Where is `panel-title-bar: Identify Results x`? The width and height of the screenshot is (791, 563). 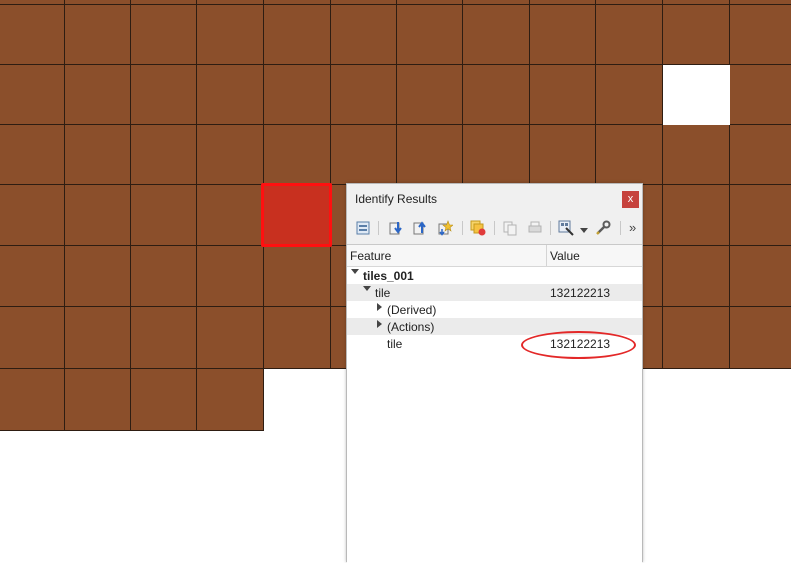
panel-title-bar: Identify Results x is located at coordinates (494, 199).